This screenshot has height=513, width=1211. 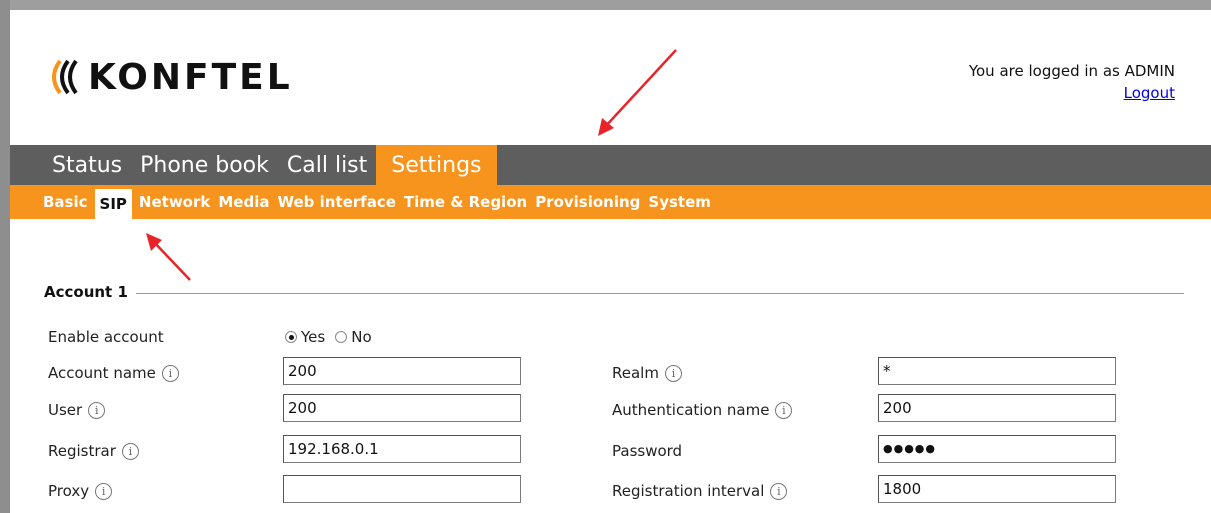 I want to click on logout-link: Logout, so click(x=1149, y=93).